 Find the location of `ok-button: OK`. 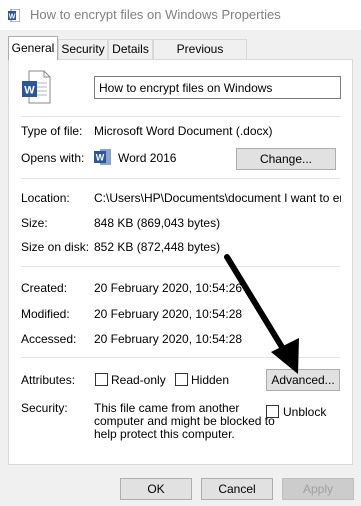

ok-button: OK is located at coordinates (156, 489).